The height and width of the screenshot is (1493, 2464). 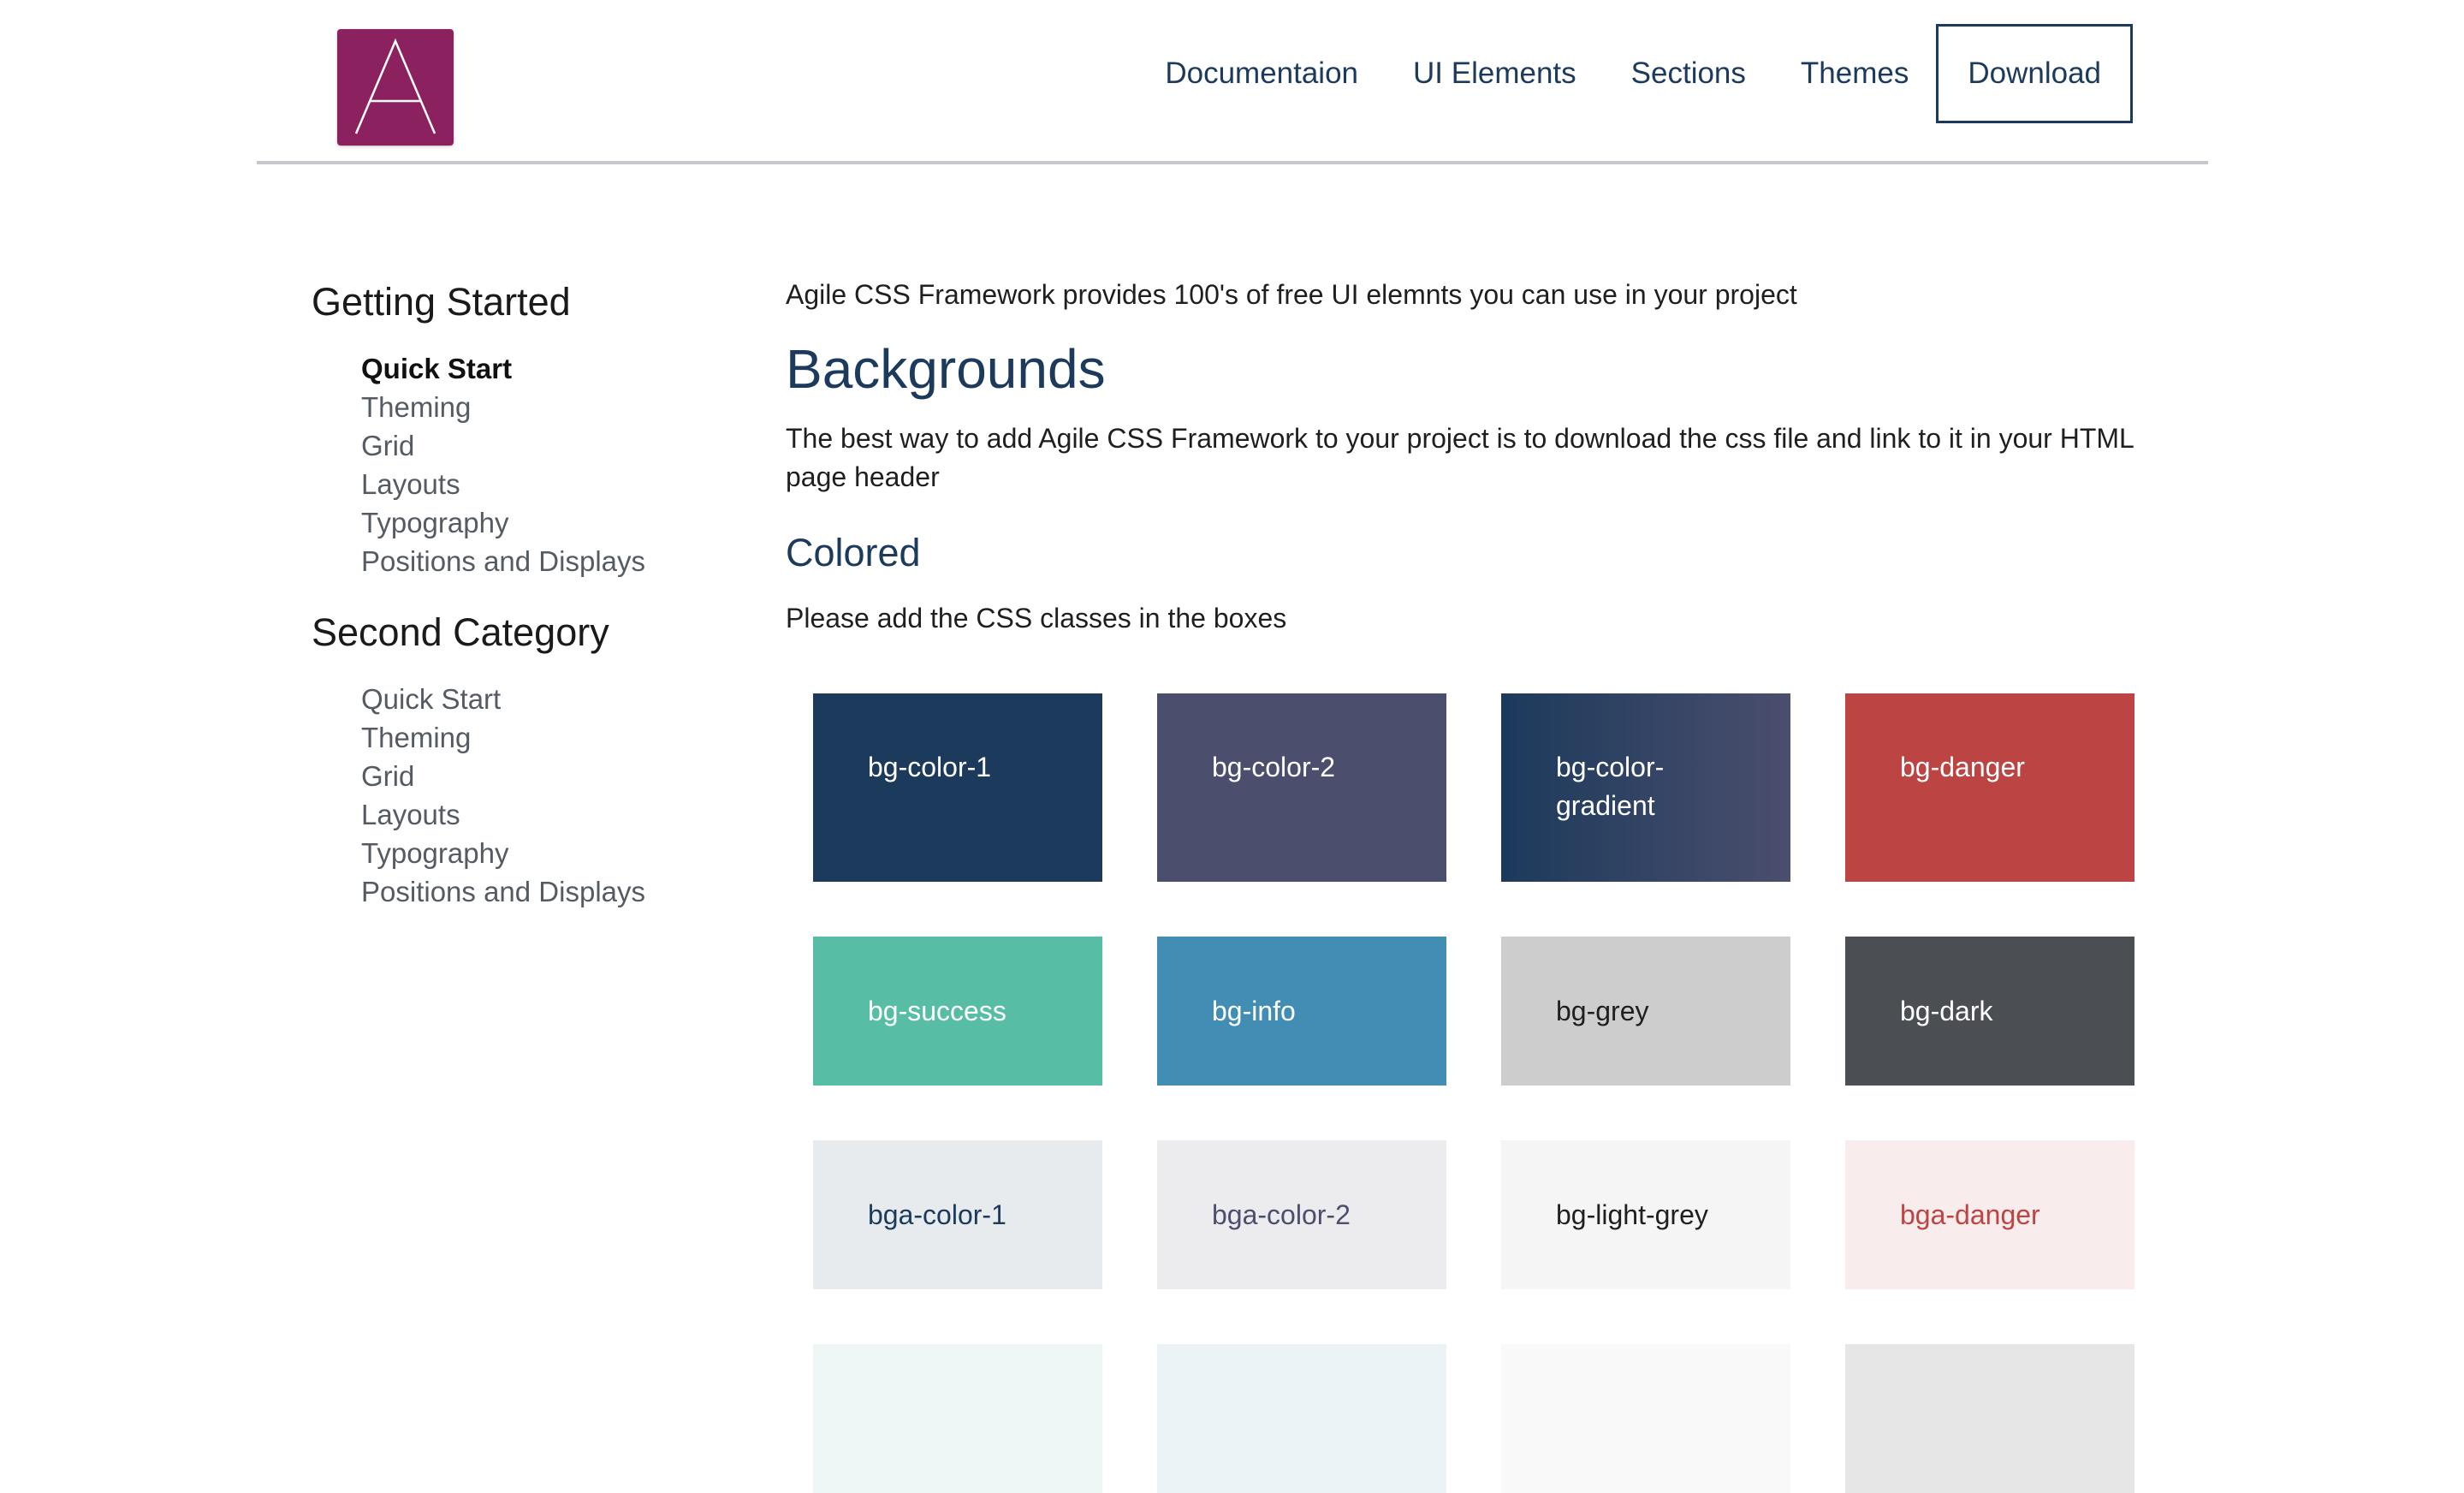 I want to click on swatch-bg-info: bg-info, so click(x=1301, y=1011).